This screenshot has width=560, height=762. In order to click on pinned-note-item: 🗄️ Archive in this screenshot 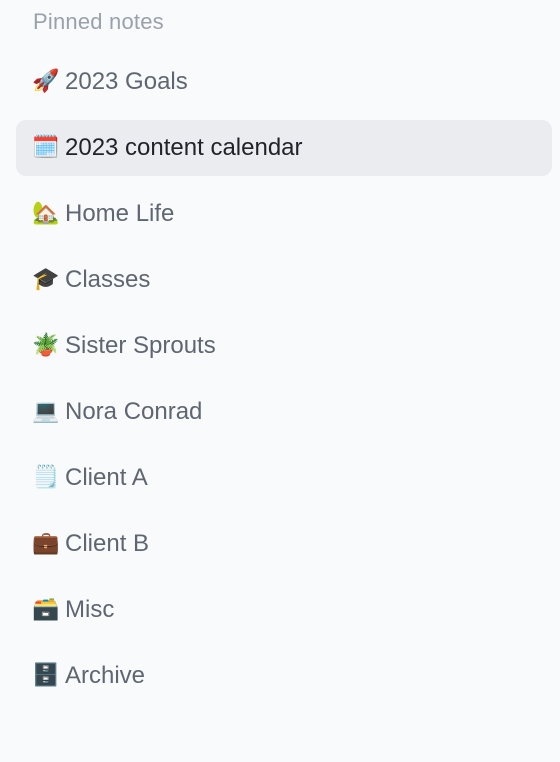, I will do `click(284, 676)`.